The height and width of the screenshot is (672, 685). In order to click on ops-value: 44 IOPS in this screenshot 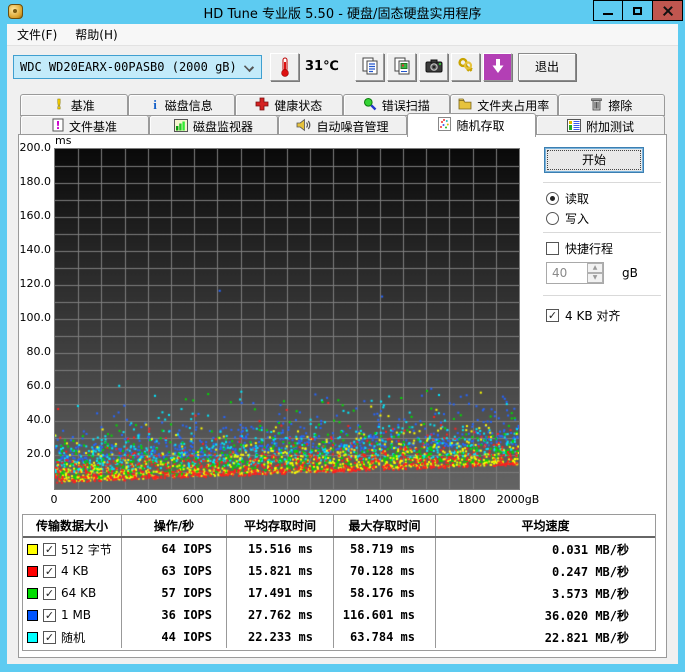, I will do `click(173, 637)`.